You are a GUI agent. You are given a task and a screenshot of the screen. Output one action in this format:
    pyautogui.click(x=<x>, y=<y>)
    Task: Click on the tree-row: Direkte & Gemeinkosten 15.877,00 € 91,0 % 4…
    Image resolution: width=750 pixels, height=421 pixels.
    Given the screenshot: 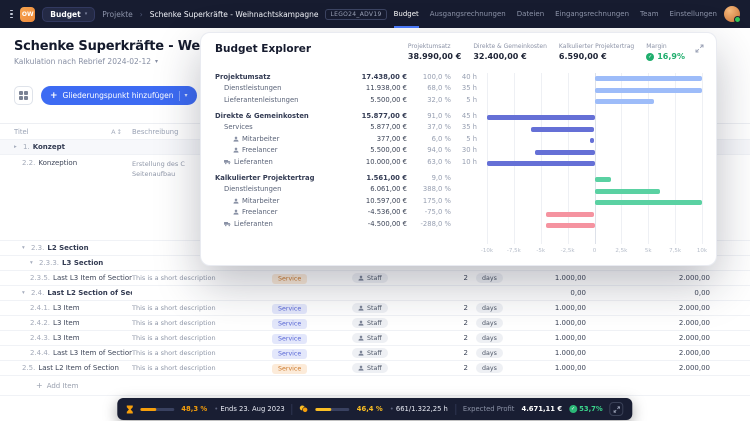 What is the action you would take?
    pyautogui.click(x=346, y=116)
    